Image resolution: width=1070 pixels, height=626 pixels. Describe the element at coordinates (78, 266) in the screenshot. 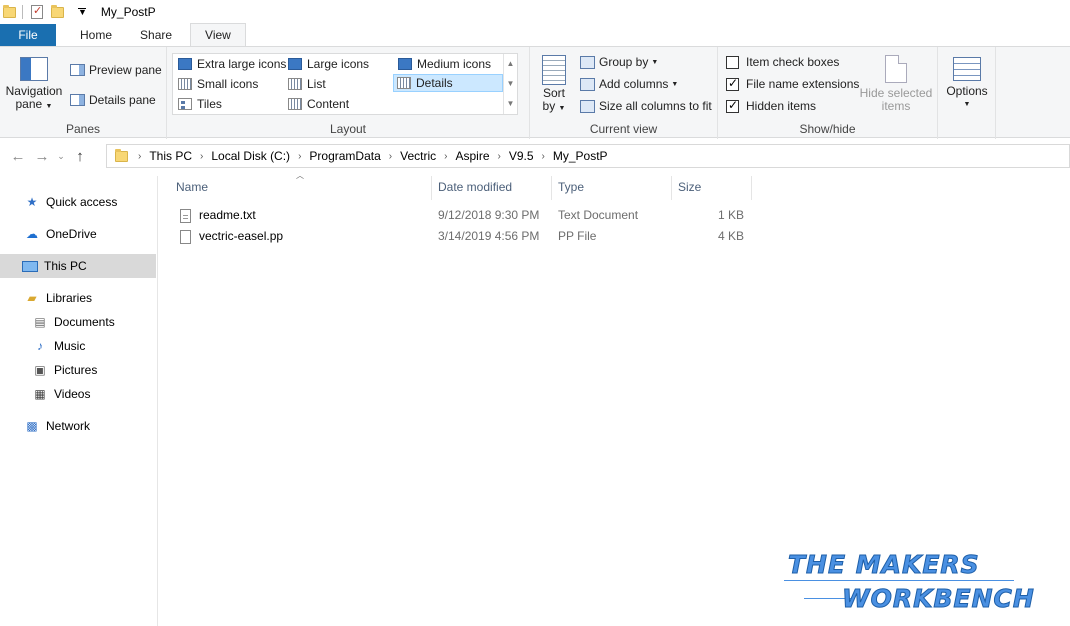

I see `nav-this-pc: This PC` at that location.